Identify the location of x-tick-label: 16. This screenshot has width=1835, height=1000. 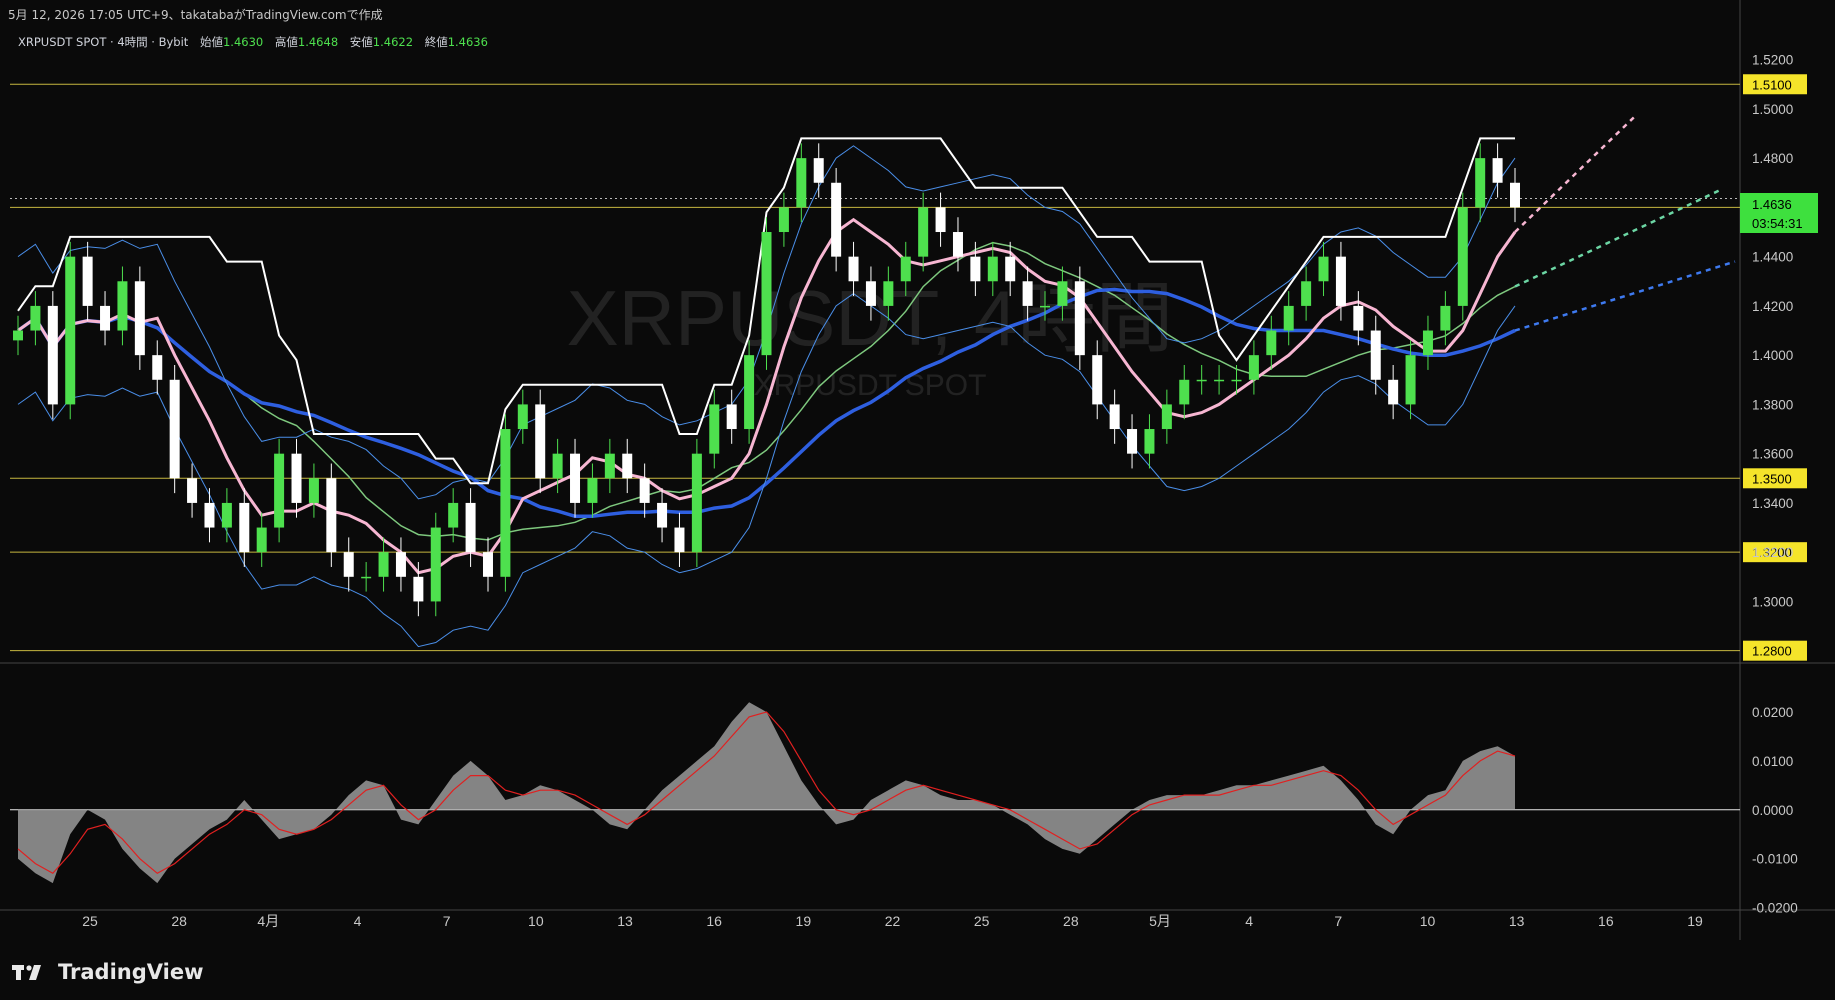
(1606, 921).